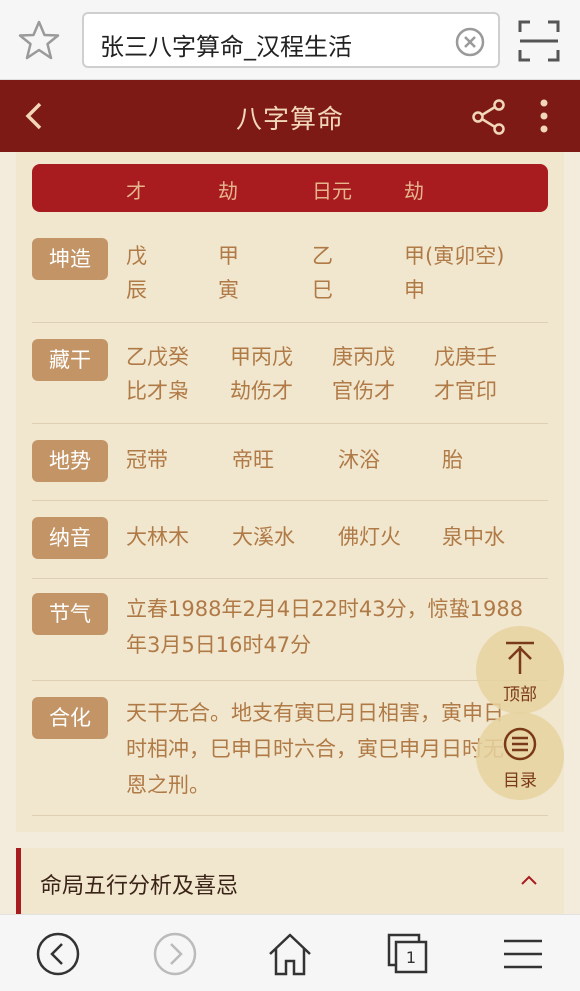  Describe the element at coordinates (290, 188) in the screenshot. I see `pillar-column-header: 才 劫 日元 劫` at that location.